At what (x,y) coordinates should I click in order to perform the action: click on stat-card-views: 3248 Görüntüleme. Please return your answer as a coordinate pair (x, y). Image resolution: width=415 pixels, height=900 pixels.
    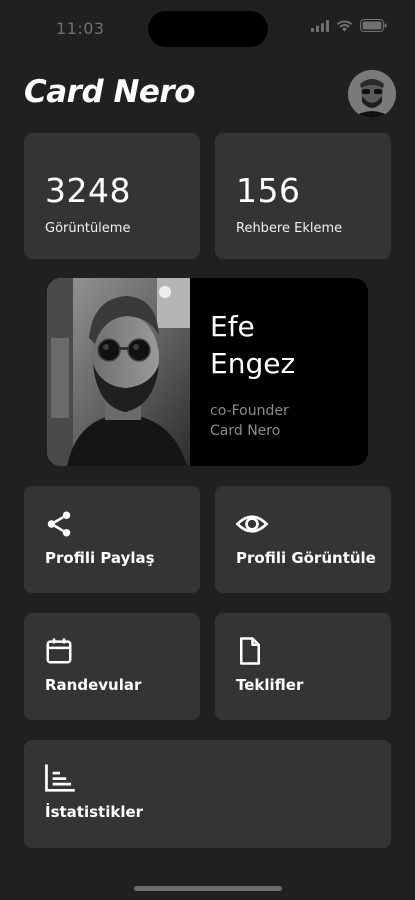
    Looking at the image, I should click on (112, 196).